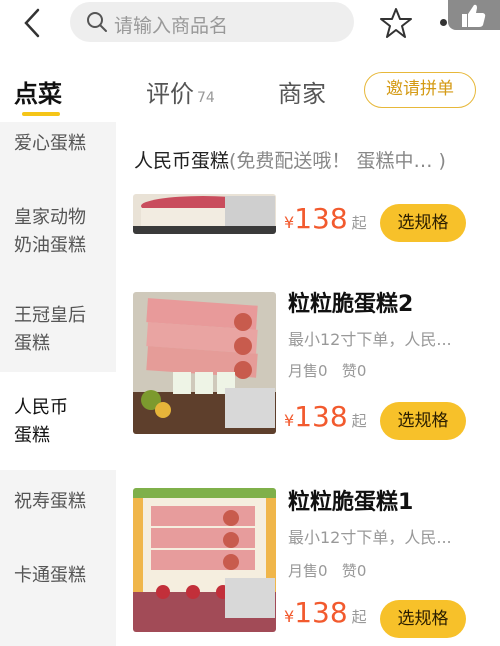  What do you see at coordinates (50, 501) in the screenshot?
I see `sidebar-item-label: 祝寿蛋糕` at bounding box center [50, 501].